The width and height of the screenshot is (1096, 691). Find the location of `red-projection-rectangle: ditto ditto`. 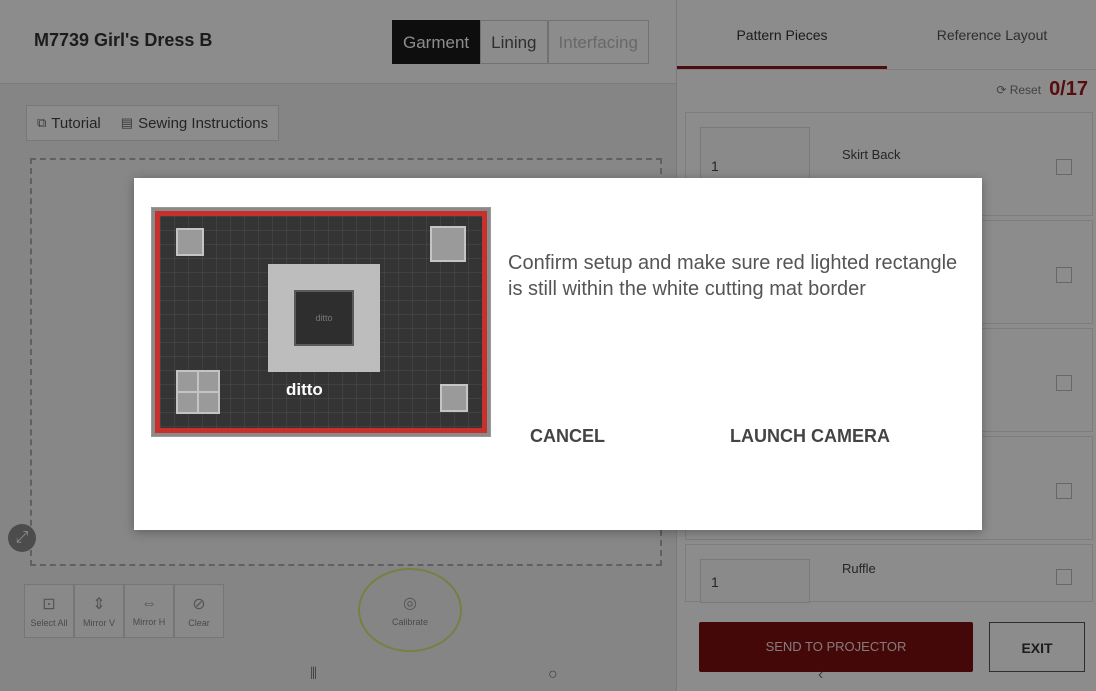

red-projection-rectangle: ditto ditto is located at coordinates (321, 322).